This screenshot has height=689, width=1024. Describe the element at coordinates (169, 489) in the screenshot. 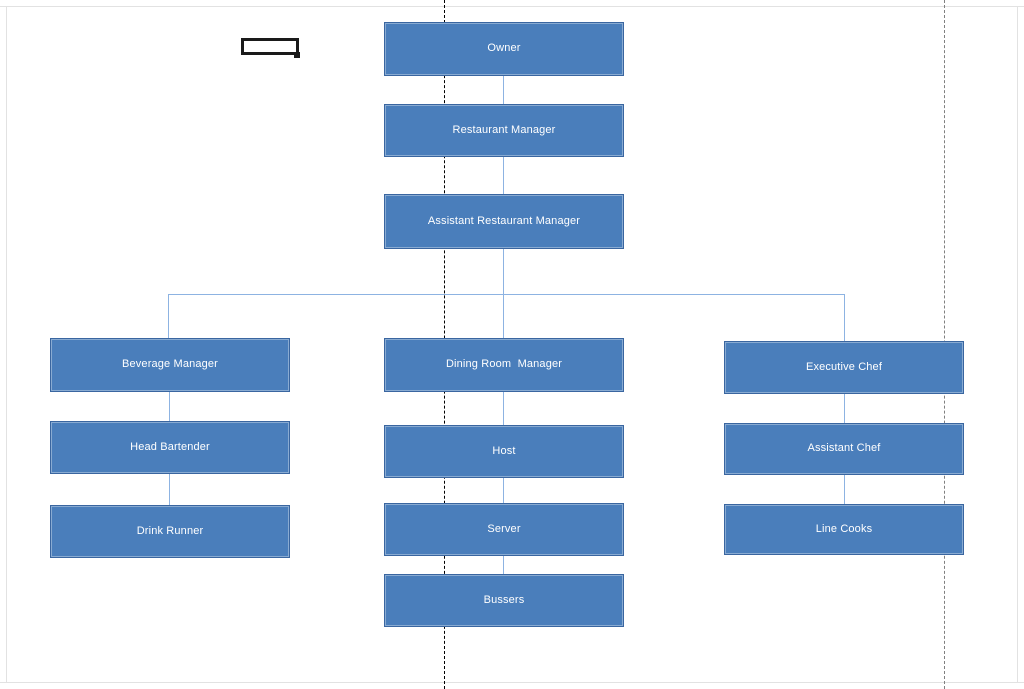

I see `connector-headbar-to-drinkrunner` at that location.